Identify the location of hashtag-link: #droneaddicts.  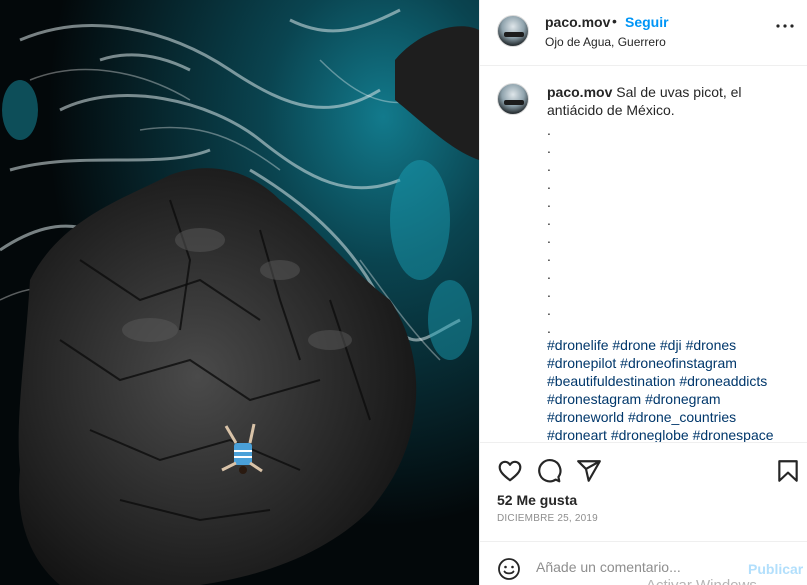
(723, 381).